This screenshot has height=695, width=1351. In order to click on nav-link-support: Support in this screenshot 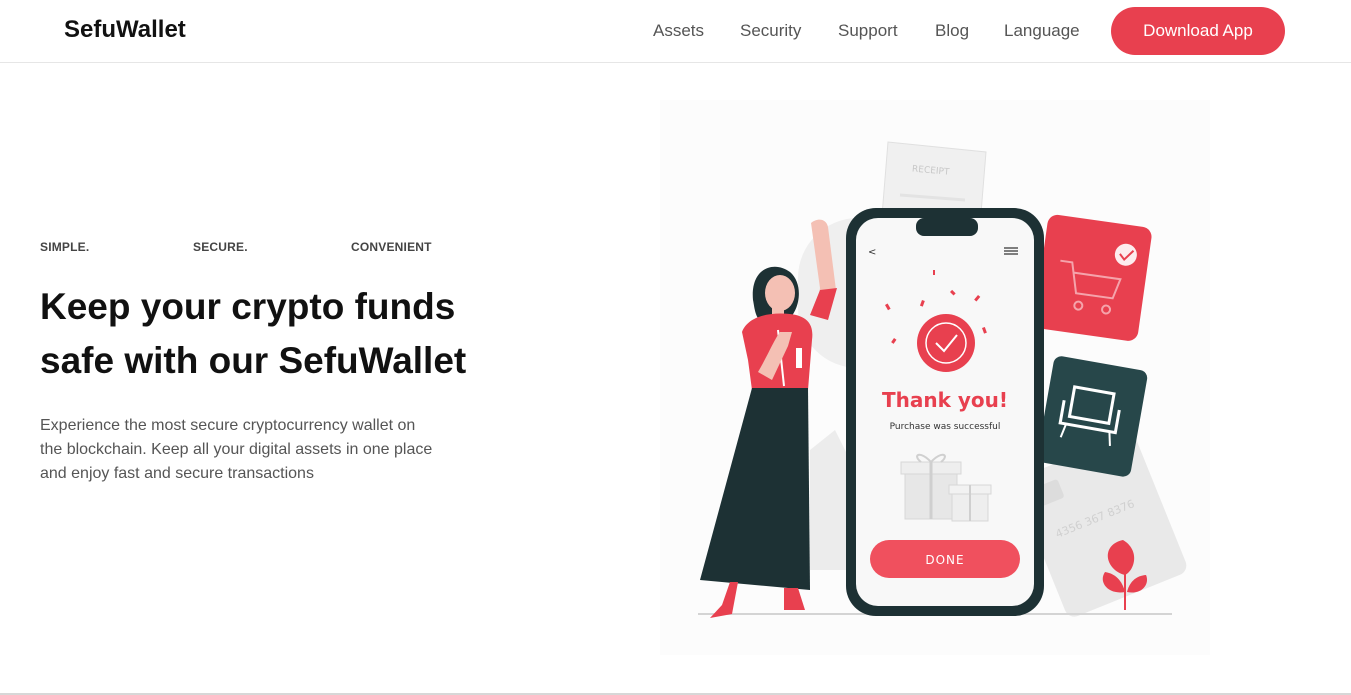, I will do `click(868, 31)`.